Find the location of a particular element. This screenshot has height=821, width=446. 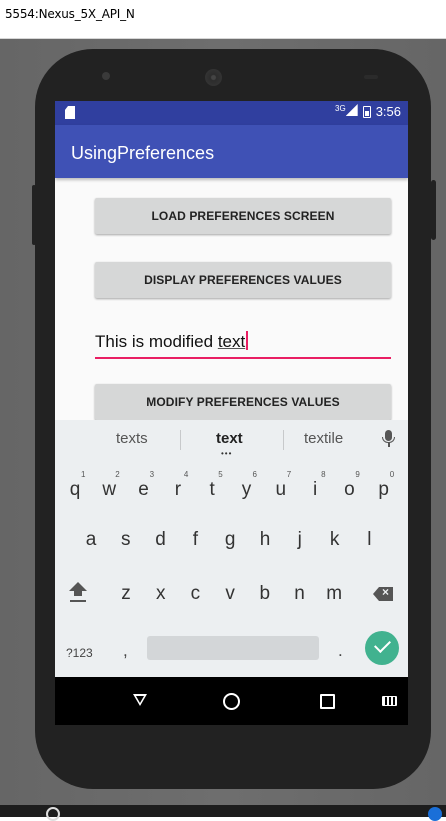

key-number-hint: 6 is located at coordinates (254, 474).